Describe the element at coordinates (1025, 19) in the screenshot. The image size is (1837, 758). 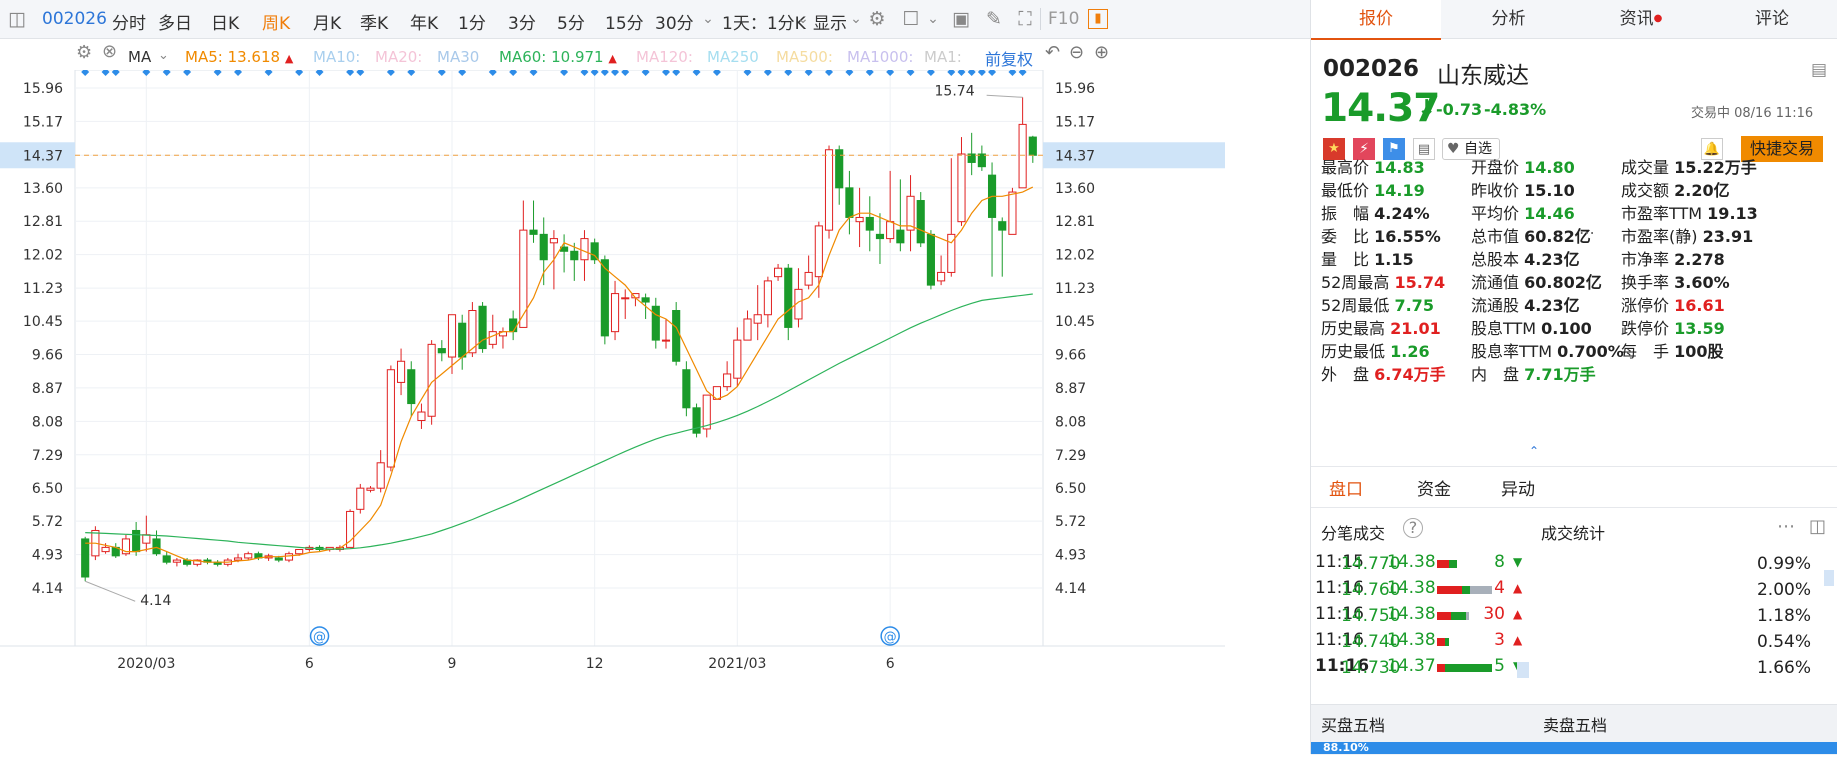
I see `fullscreen-icon: ⛶` at that location.